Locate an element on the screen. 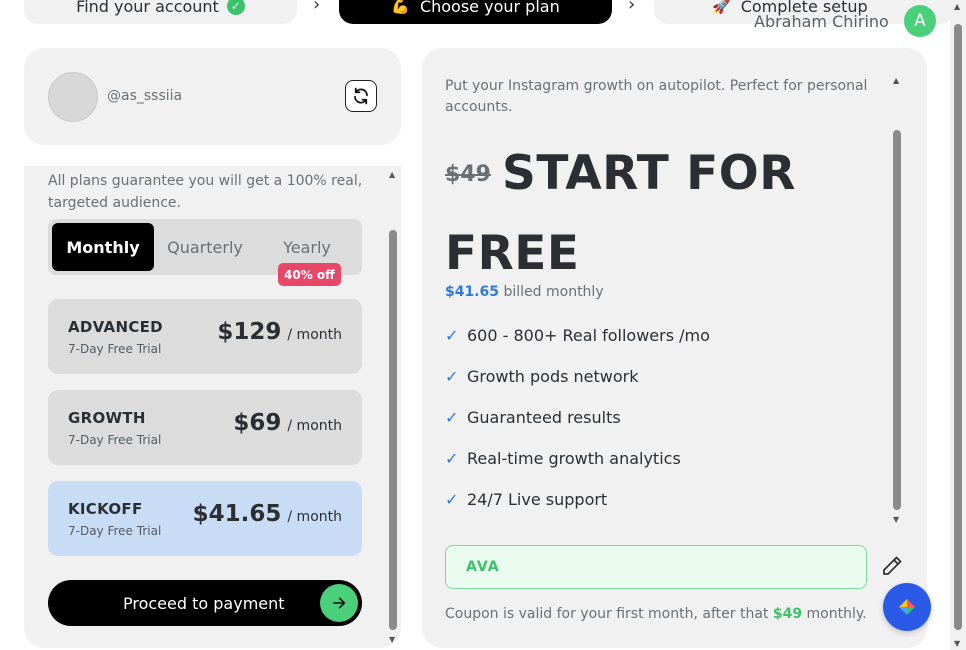  plan-card-kickoff: KICKOFF 7-Day Free Trial $41.65 / month is located at coordinates (205, 518).